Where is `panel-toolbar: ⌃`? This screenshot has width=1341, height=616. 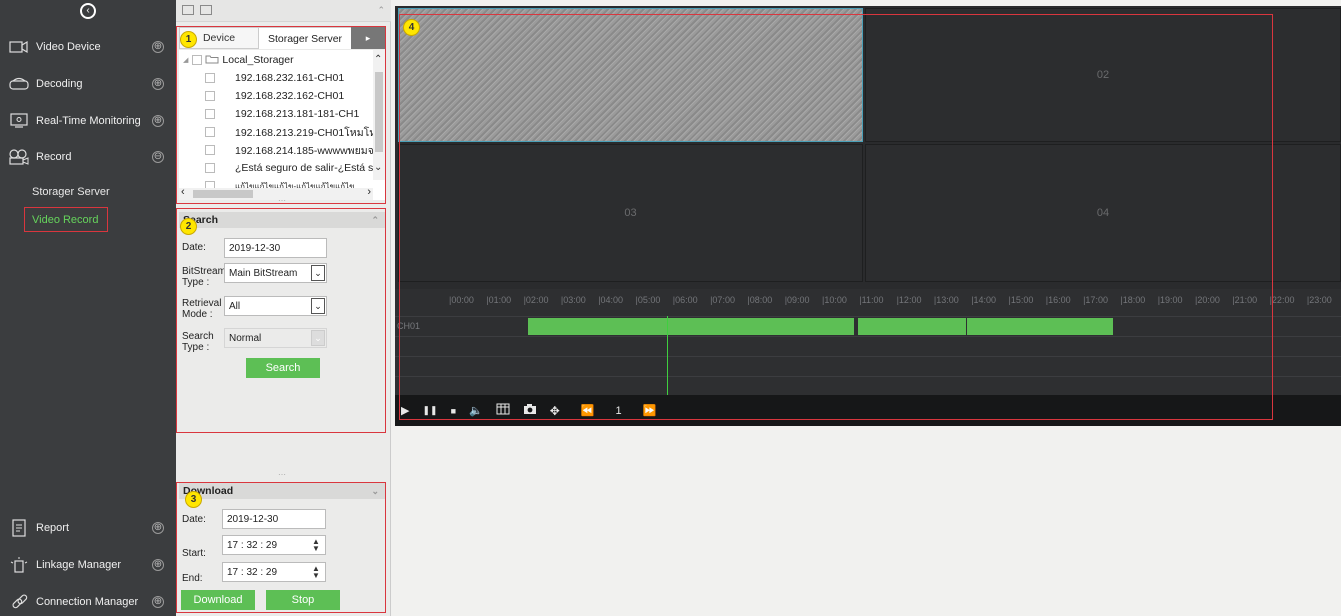
panel-toolbar: ⌃ is located at coordinates (283, 11).